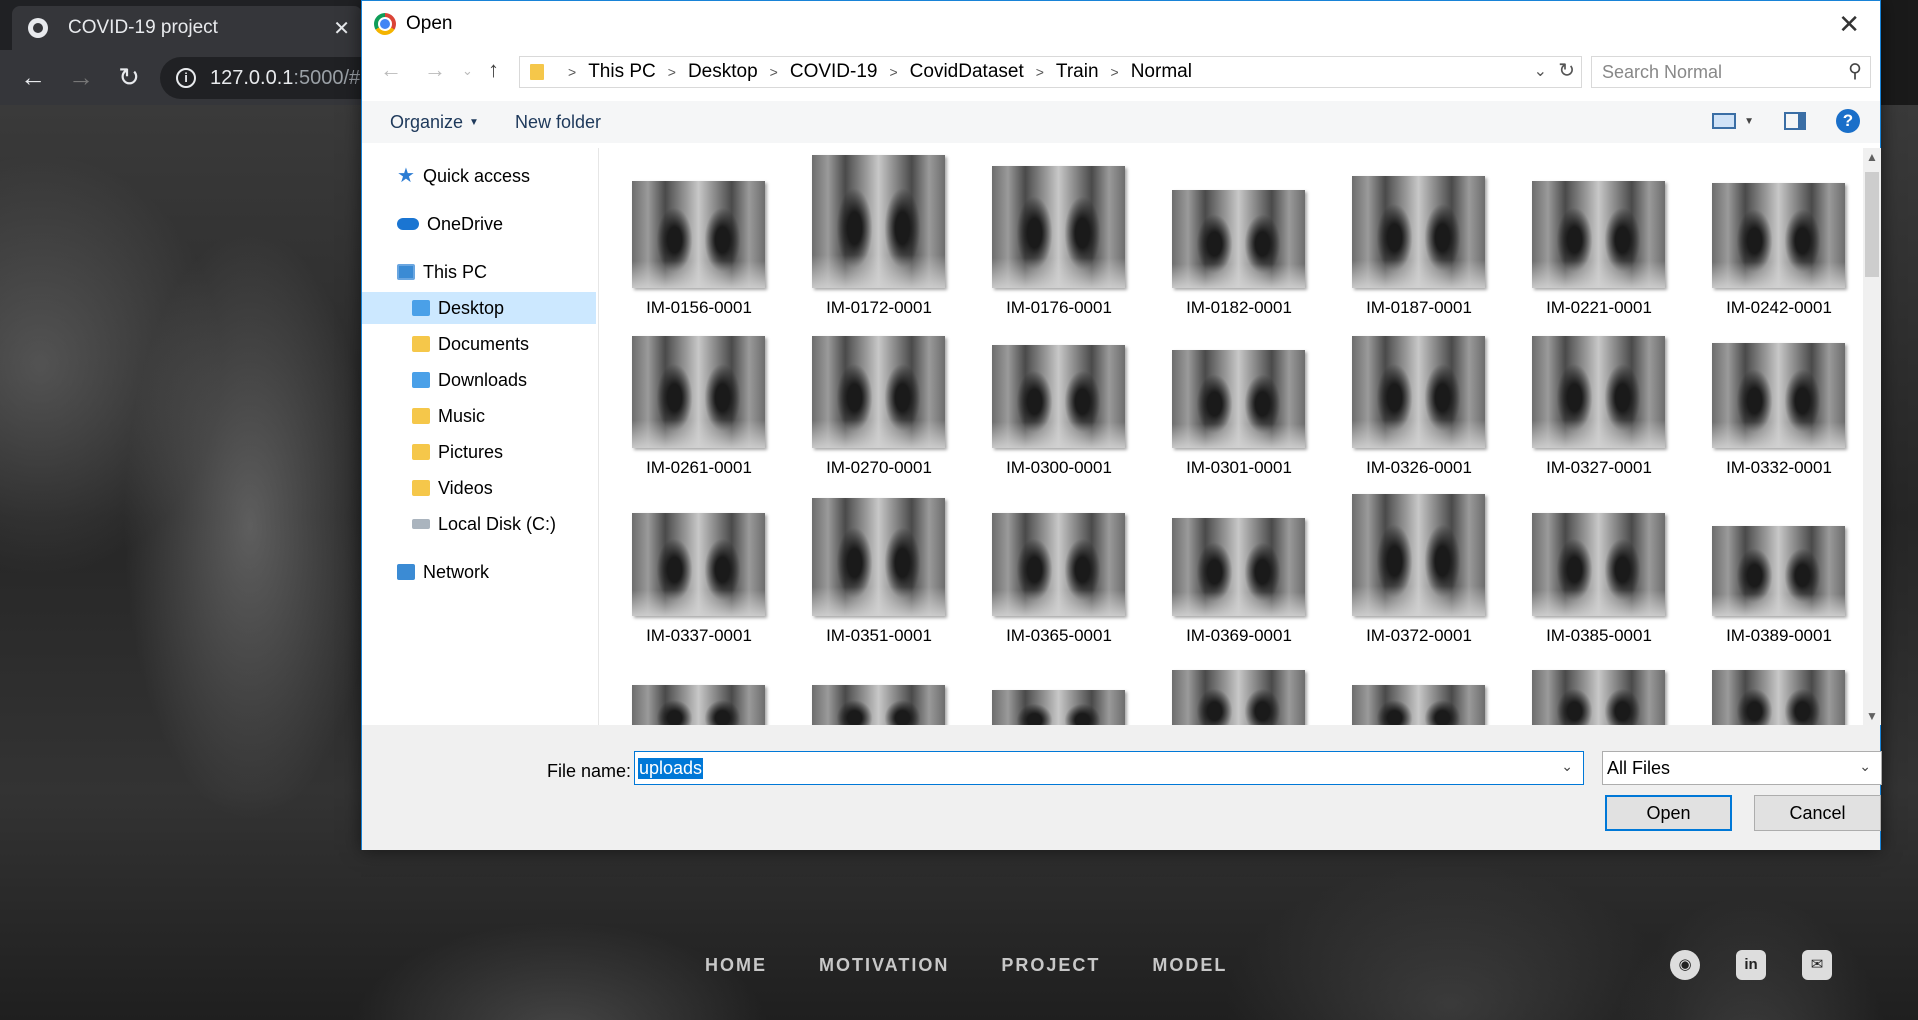 Image resolution: width=1918 pixels, height=1020 pixels. What do you see at coordinates (421, 488) in the screenshot?
I see `videos-folder-icon` at bounding box center [421, 488].